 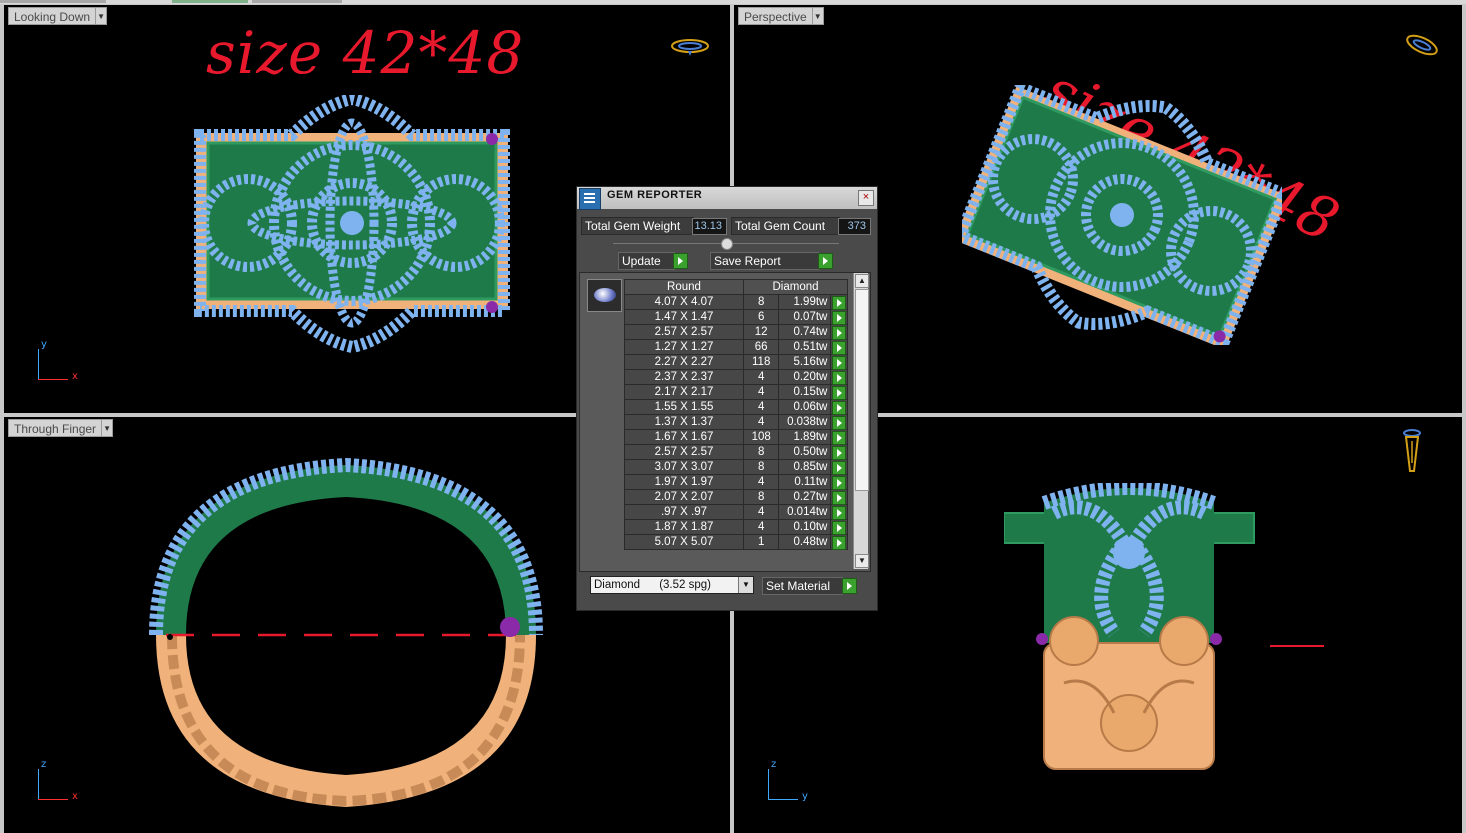 I want to click on viewport-label-text: Through Finger, so click(x=55, y=428).